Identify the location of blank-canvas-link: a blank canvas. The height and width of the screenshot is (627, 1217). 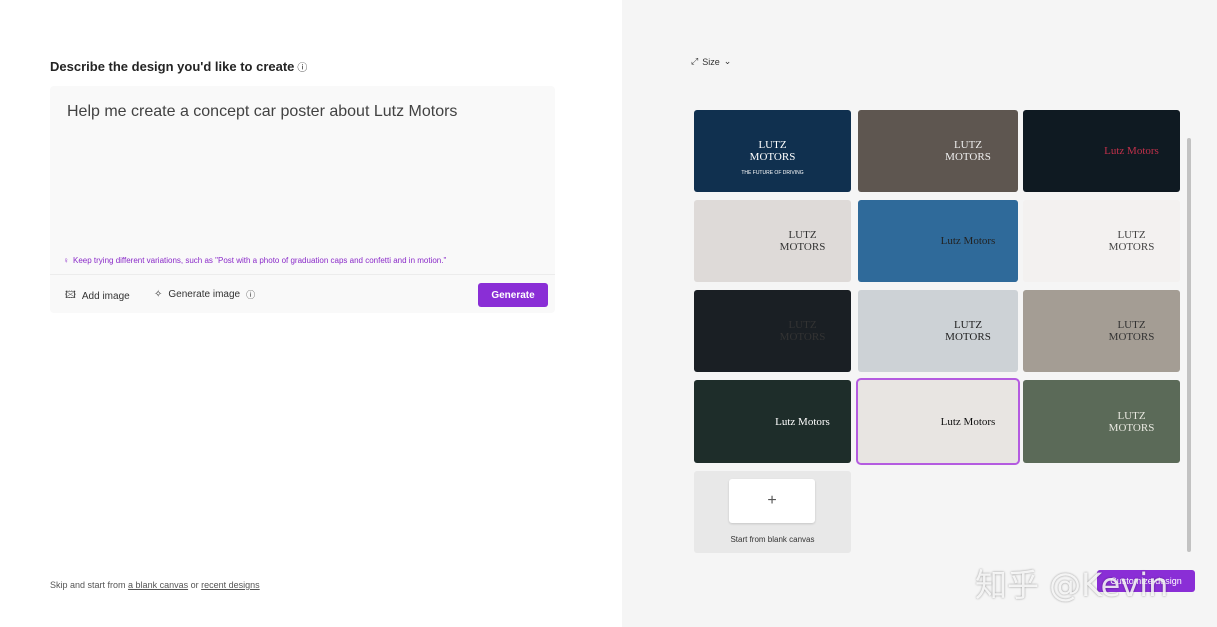
(158, 585).